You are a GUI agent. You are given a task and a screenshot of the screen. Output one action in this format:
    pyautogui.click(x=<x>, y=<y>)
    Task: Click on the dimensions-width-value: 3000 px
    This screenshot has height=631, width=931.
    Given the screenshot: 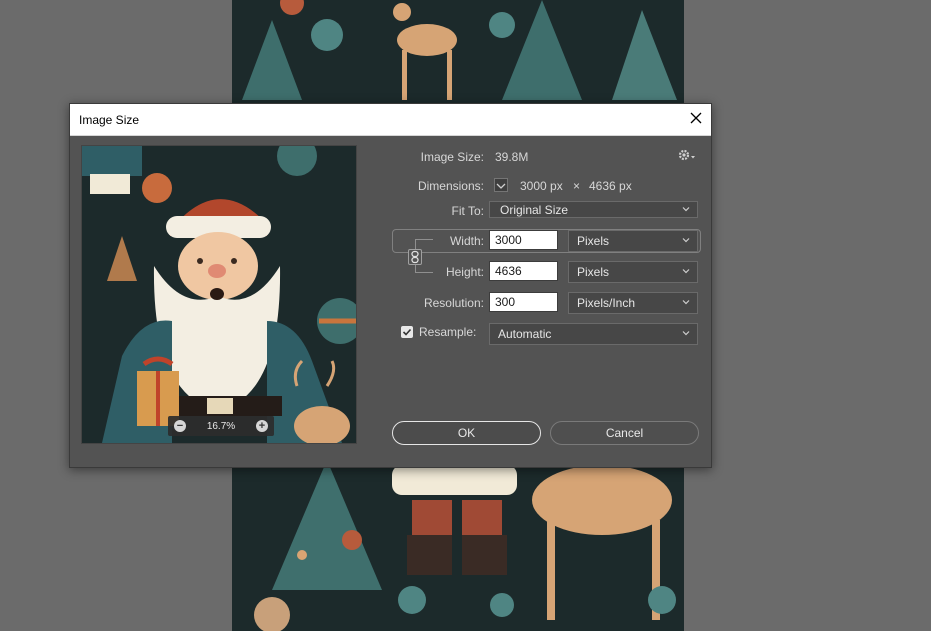 What is the action you would take?
    pyautogui.click(x=541, y=186)
    